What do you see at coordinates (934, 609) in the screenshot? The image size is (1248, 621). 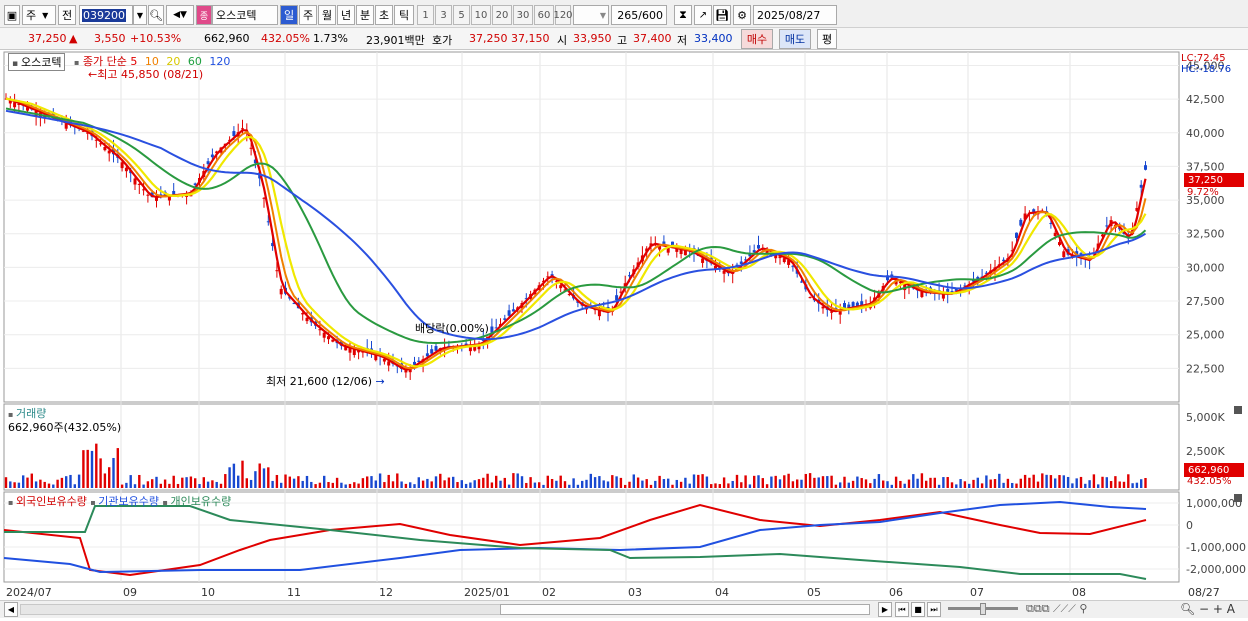 I see `fast-forward-icon: ⏭` at bounding box center [934, 609].